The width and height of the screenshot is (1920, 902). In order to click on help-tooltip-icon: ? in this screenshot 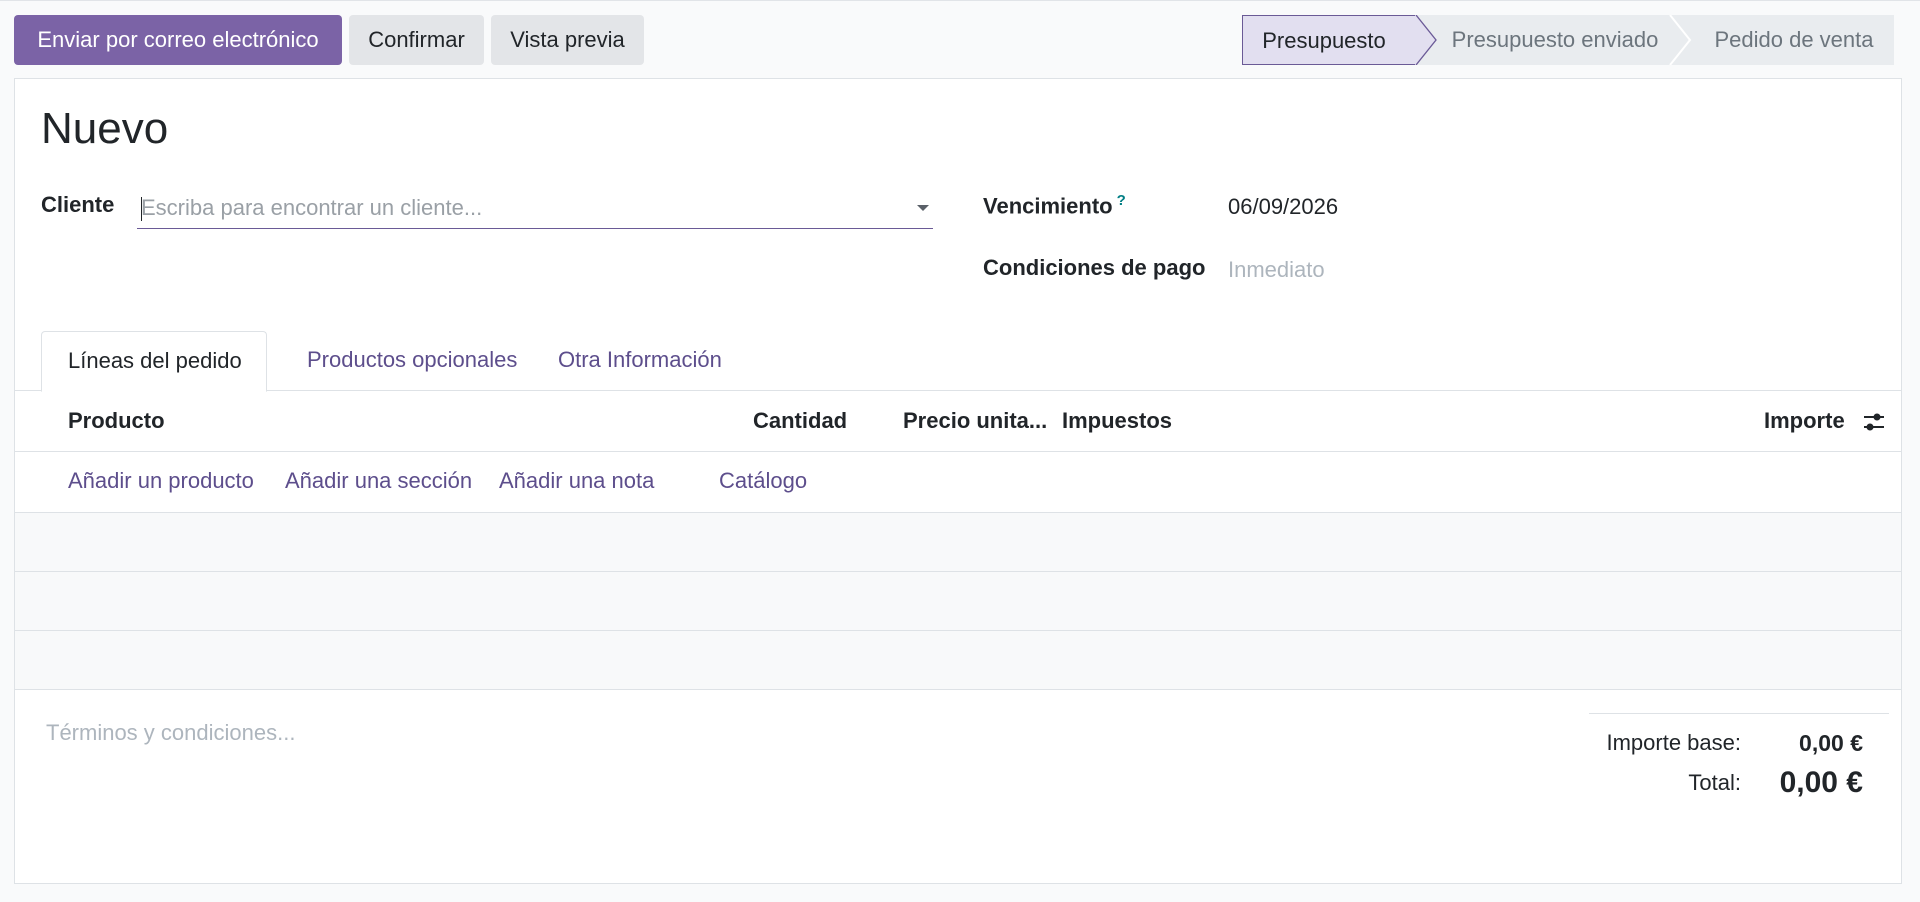, I will do `click(1121, 200)`.